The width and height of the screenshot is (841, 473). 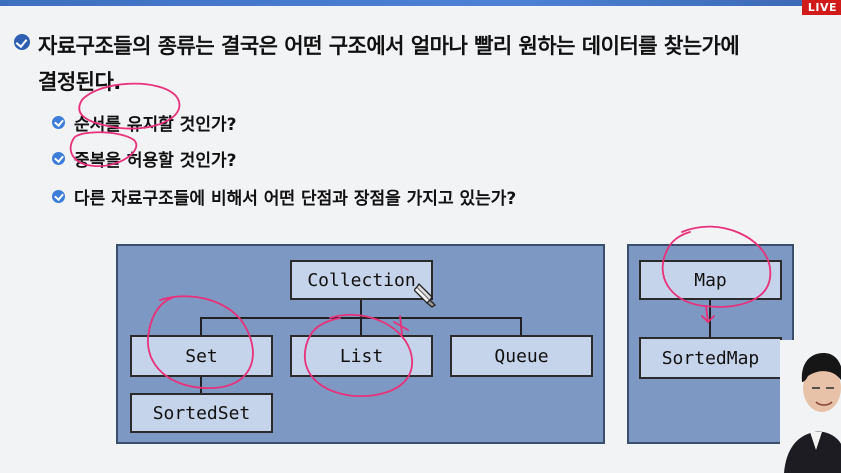 I want to click on live-badge: LIVE, so click(x=821, y=7).